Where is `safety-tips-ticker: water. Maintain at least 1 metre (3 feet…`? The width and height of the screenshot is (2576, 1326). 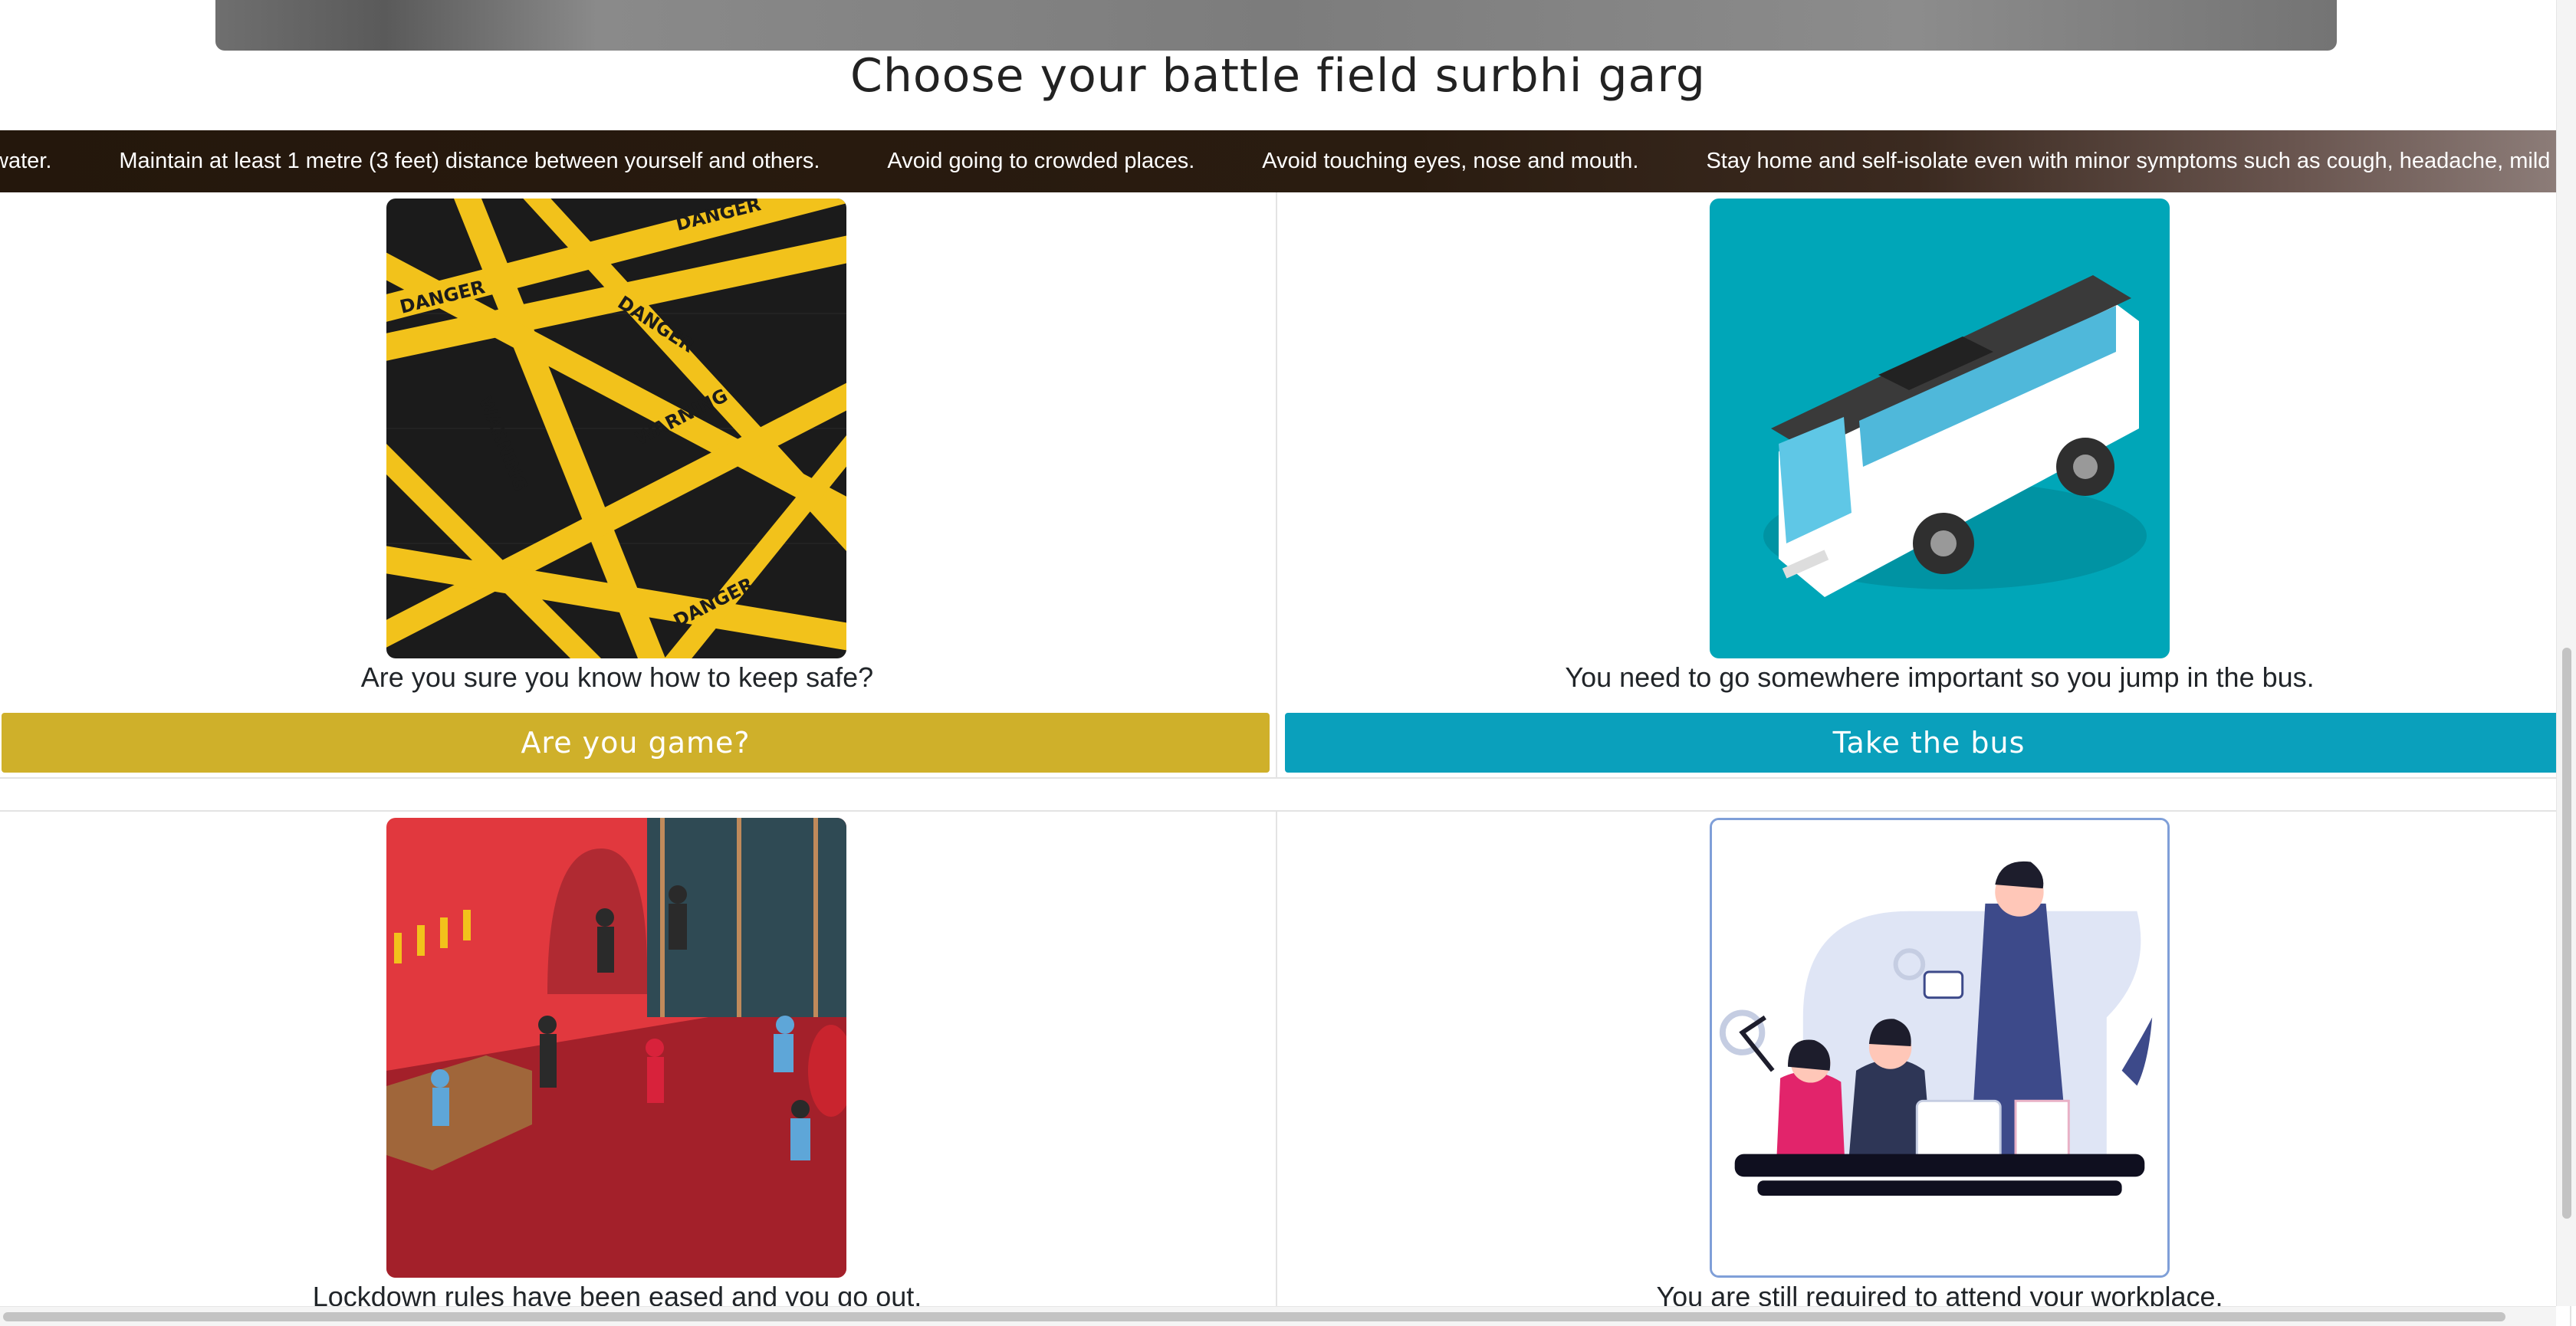
safety-tips-ticker: water. Maintain at least 1 metre (3 feet… is located at coordinates (1278, 161).